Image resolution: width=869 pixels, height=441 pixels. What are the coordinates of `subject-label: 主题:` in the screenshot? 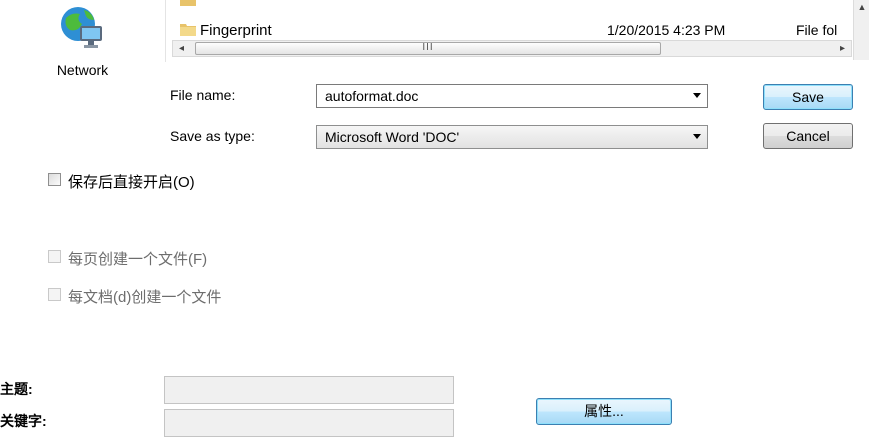 It's located at (16, 389).